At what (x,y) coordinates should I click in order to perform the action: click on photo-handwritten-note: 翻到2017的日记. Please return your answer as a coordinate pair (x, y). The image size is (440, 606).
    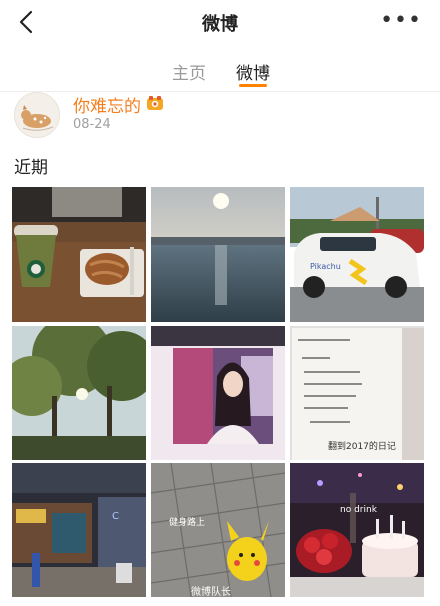
    Looking at the image, I should click on (357, 393).